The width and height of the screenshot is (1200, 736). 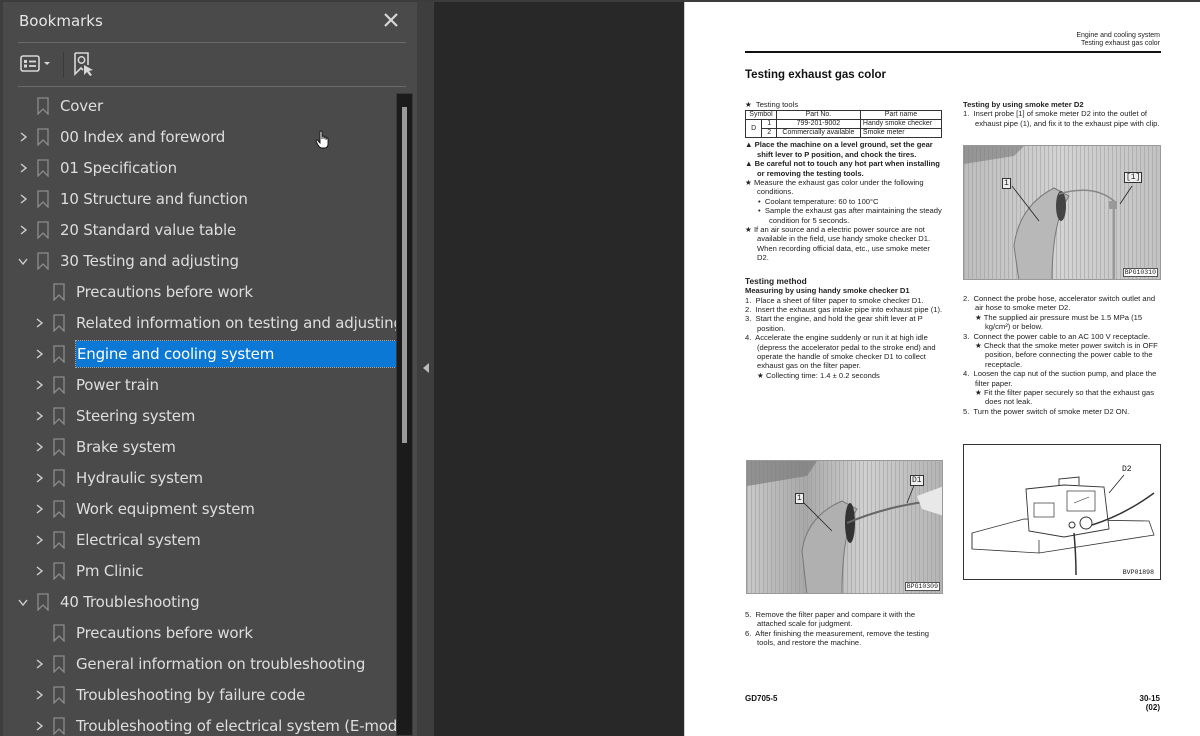 I want to click on table-cell: Handy smoke checker, so click(x=901, y=124).